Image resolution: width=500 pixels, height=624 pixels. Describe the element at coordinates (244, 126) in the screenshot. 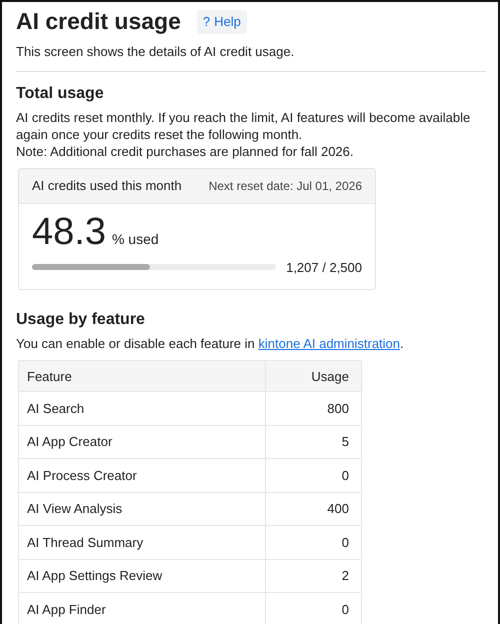

I see `info-text: AI credits reset monthly. If you reach the limit, AI features will become available again once your credits reset the following month.` at that location.